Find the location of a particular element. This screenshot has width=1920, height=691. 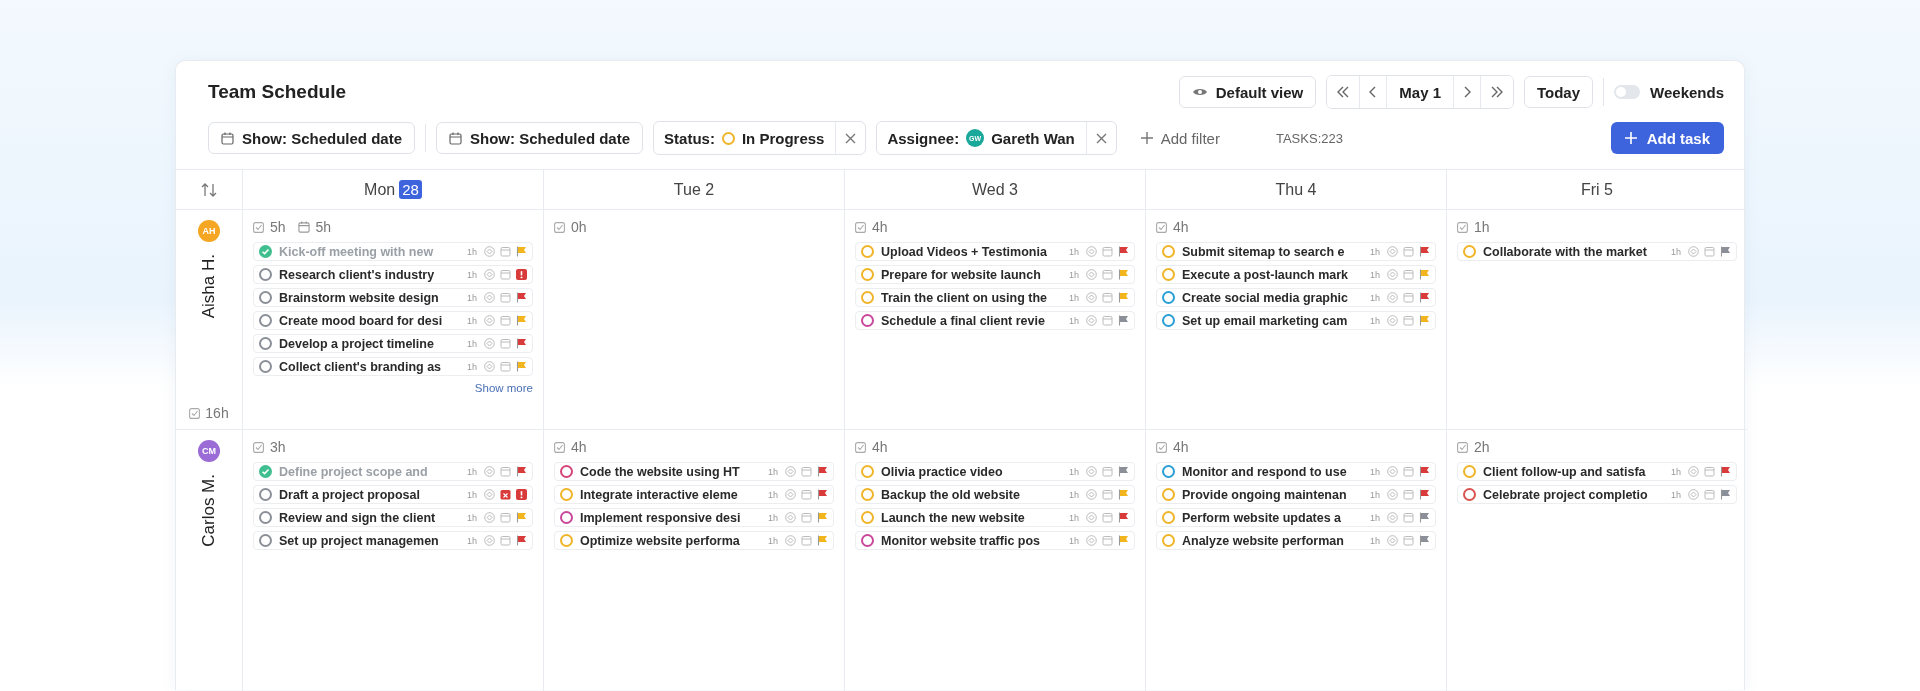

task-card: Develop a project timeline 1h is located at coordinates (393, 343).